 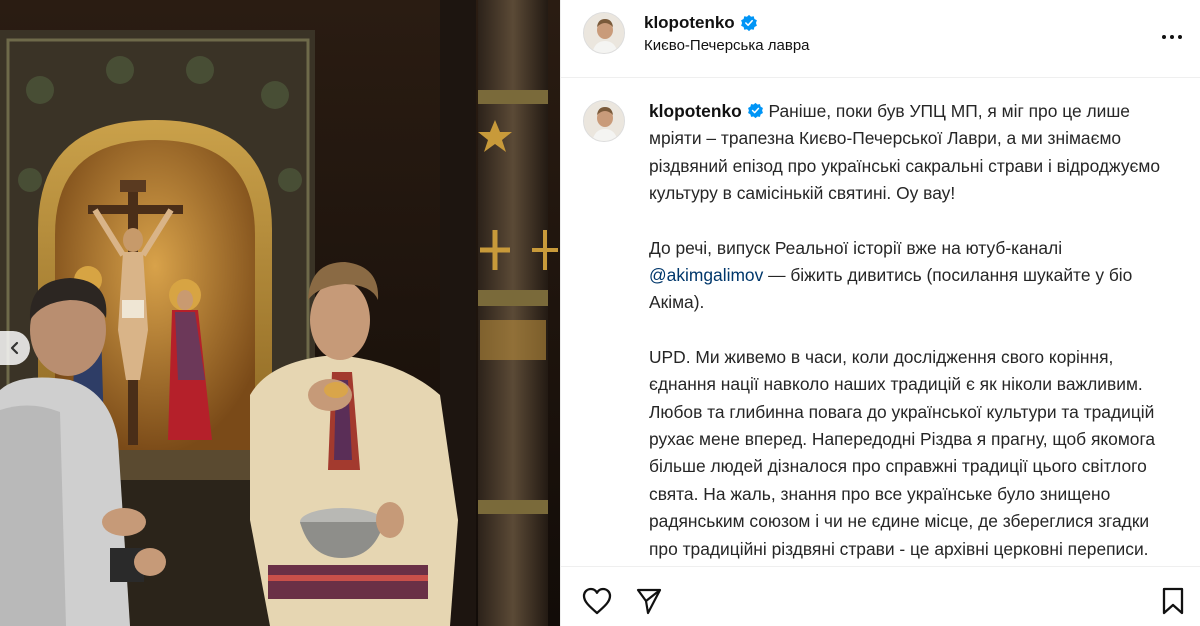 I want to click on like-button, so click(x=597, y=601).